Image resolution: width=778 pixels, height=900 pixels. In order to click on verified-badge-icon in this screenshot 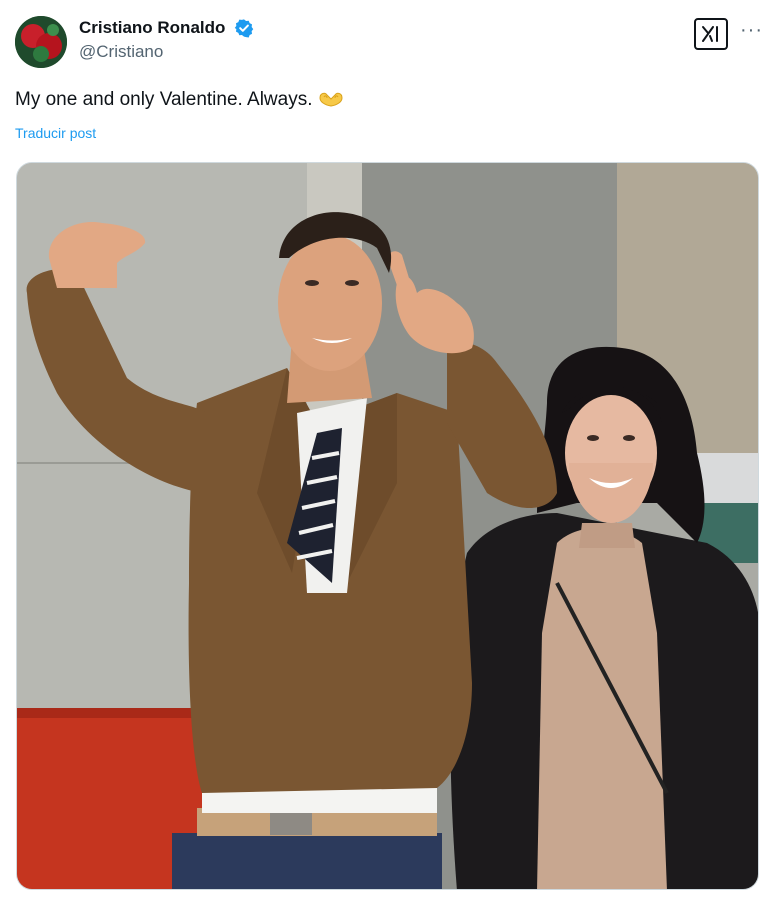, I will do `click(244, 28)`.